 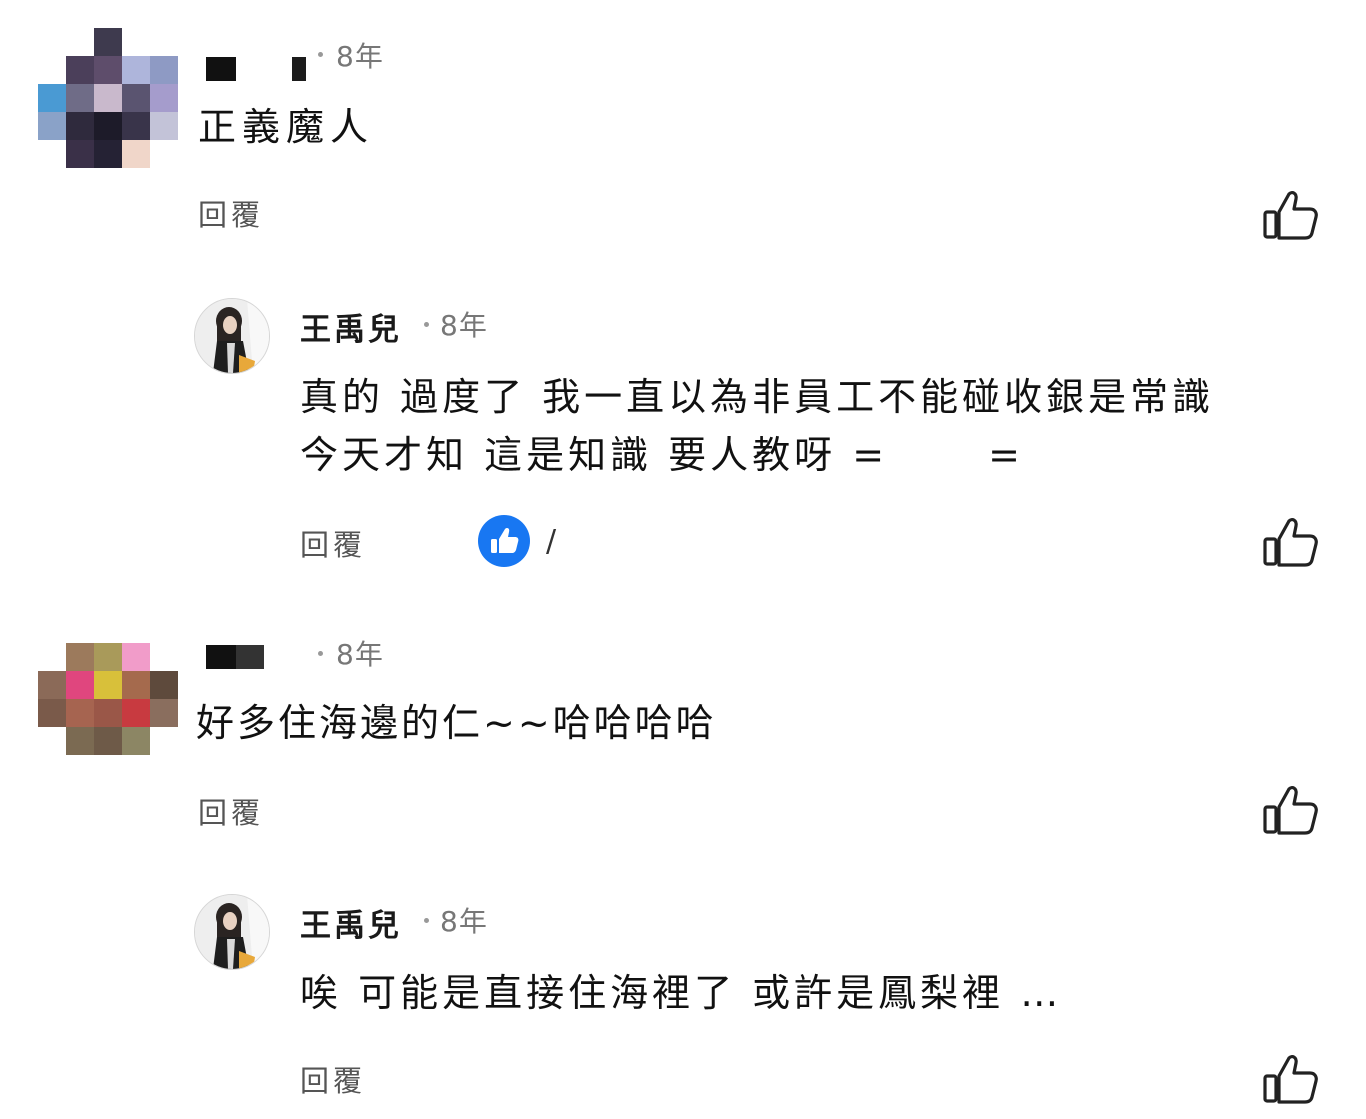 I want to click on comment-text: 正義魔人, so click(x=286, y=127).